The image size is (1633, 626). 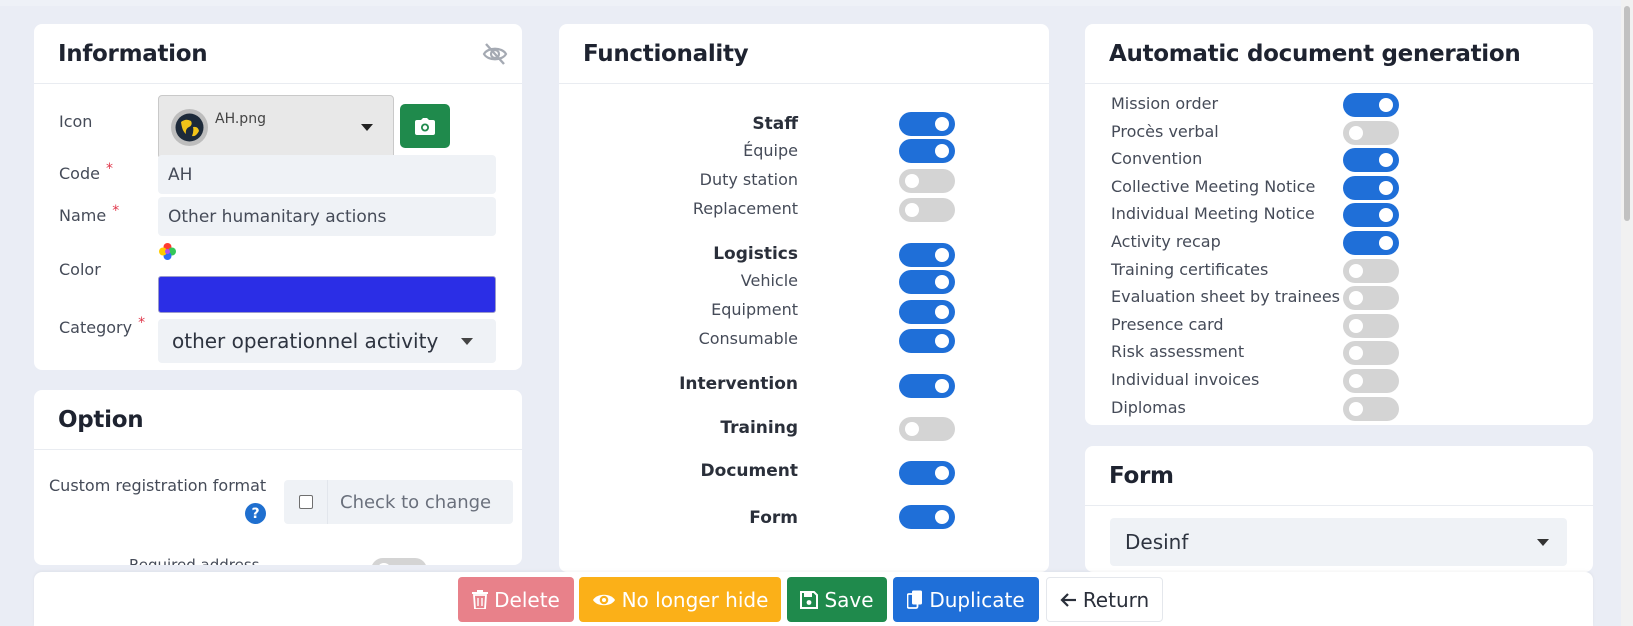 What do you see at coordinates (849, 599) in the screenshot?
I see `save-label: Save` at bounding box center [849, 599].